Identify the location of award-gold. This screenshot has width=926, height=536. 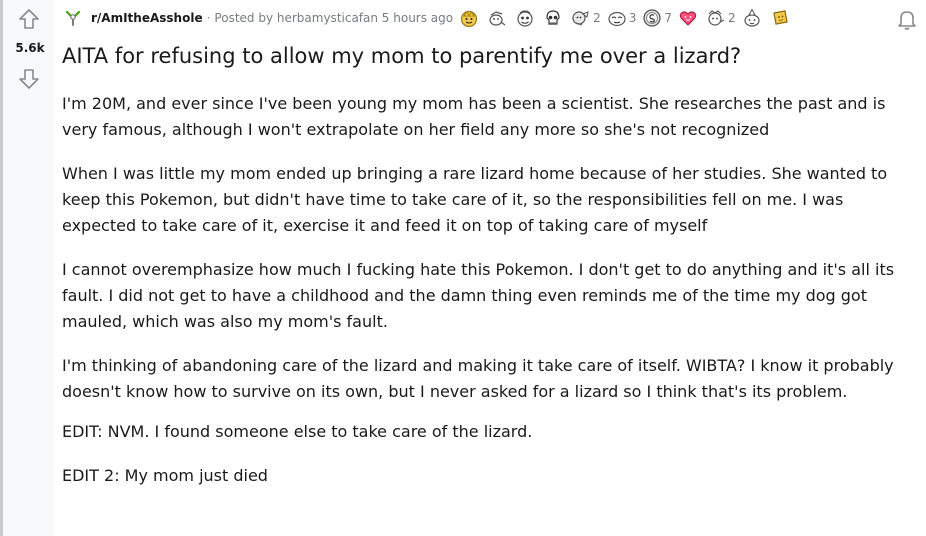
(470, 18).